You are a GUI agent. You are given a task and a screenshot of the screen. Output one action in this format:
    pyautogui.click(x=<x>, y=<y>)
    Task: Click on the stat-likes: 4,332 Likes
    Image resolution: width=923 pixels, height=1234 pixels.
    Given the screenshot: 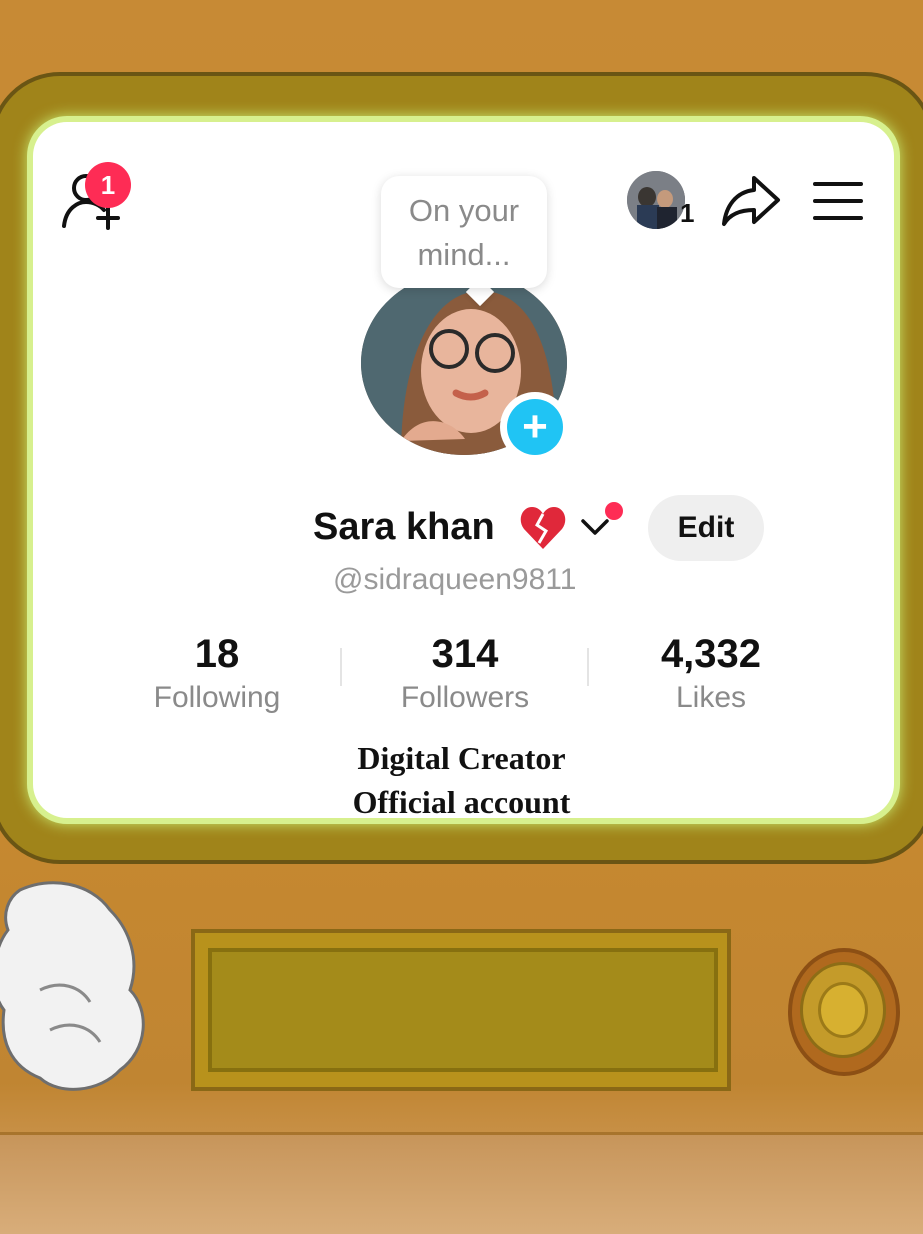 What is the action you would take?
    pyautogui.click(x=711, y=675)
    